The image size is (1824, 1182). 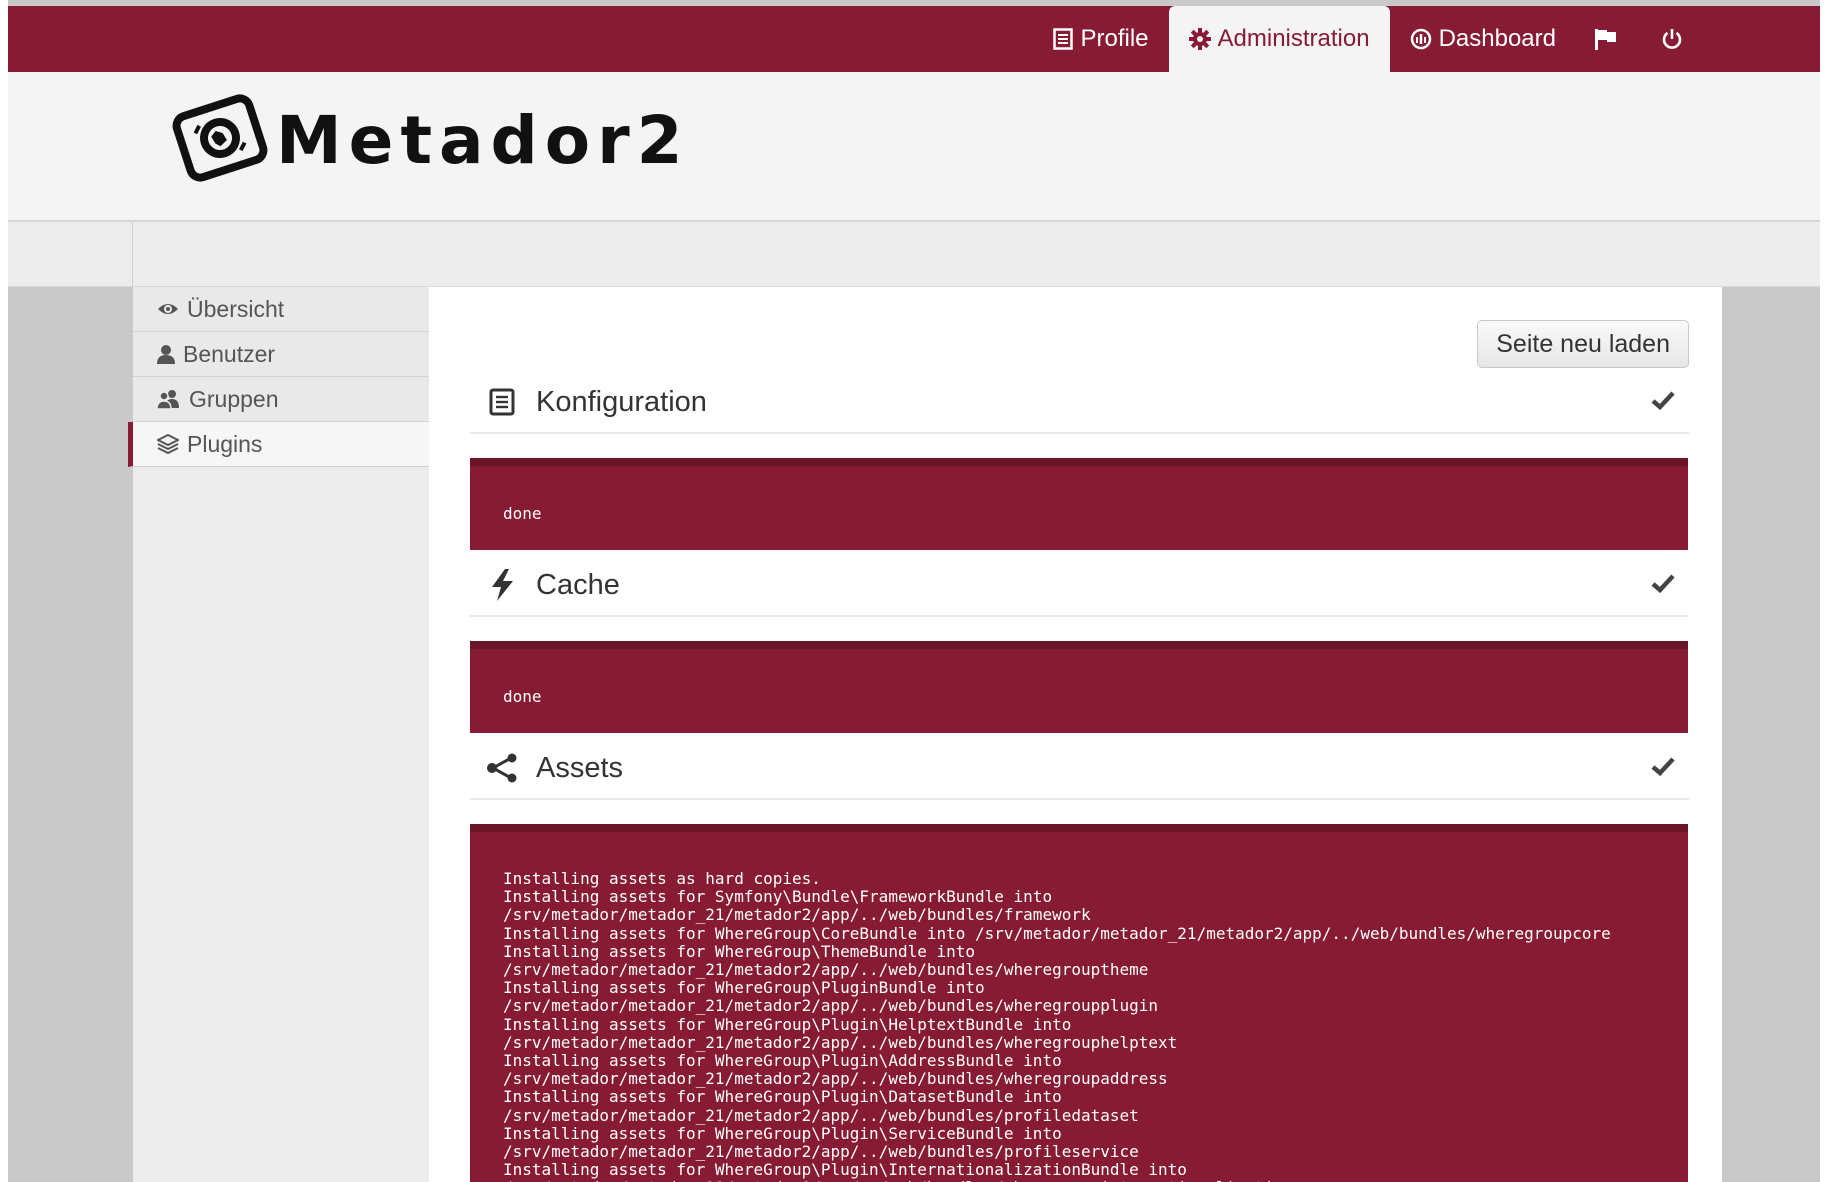 What do you see at coordinates (278, 444) in the screenshot?
I see `sidebar-item-plugins: Plugins` at bounding box center [278, 444].